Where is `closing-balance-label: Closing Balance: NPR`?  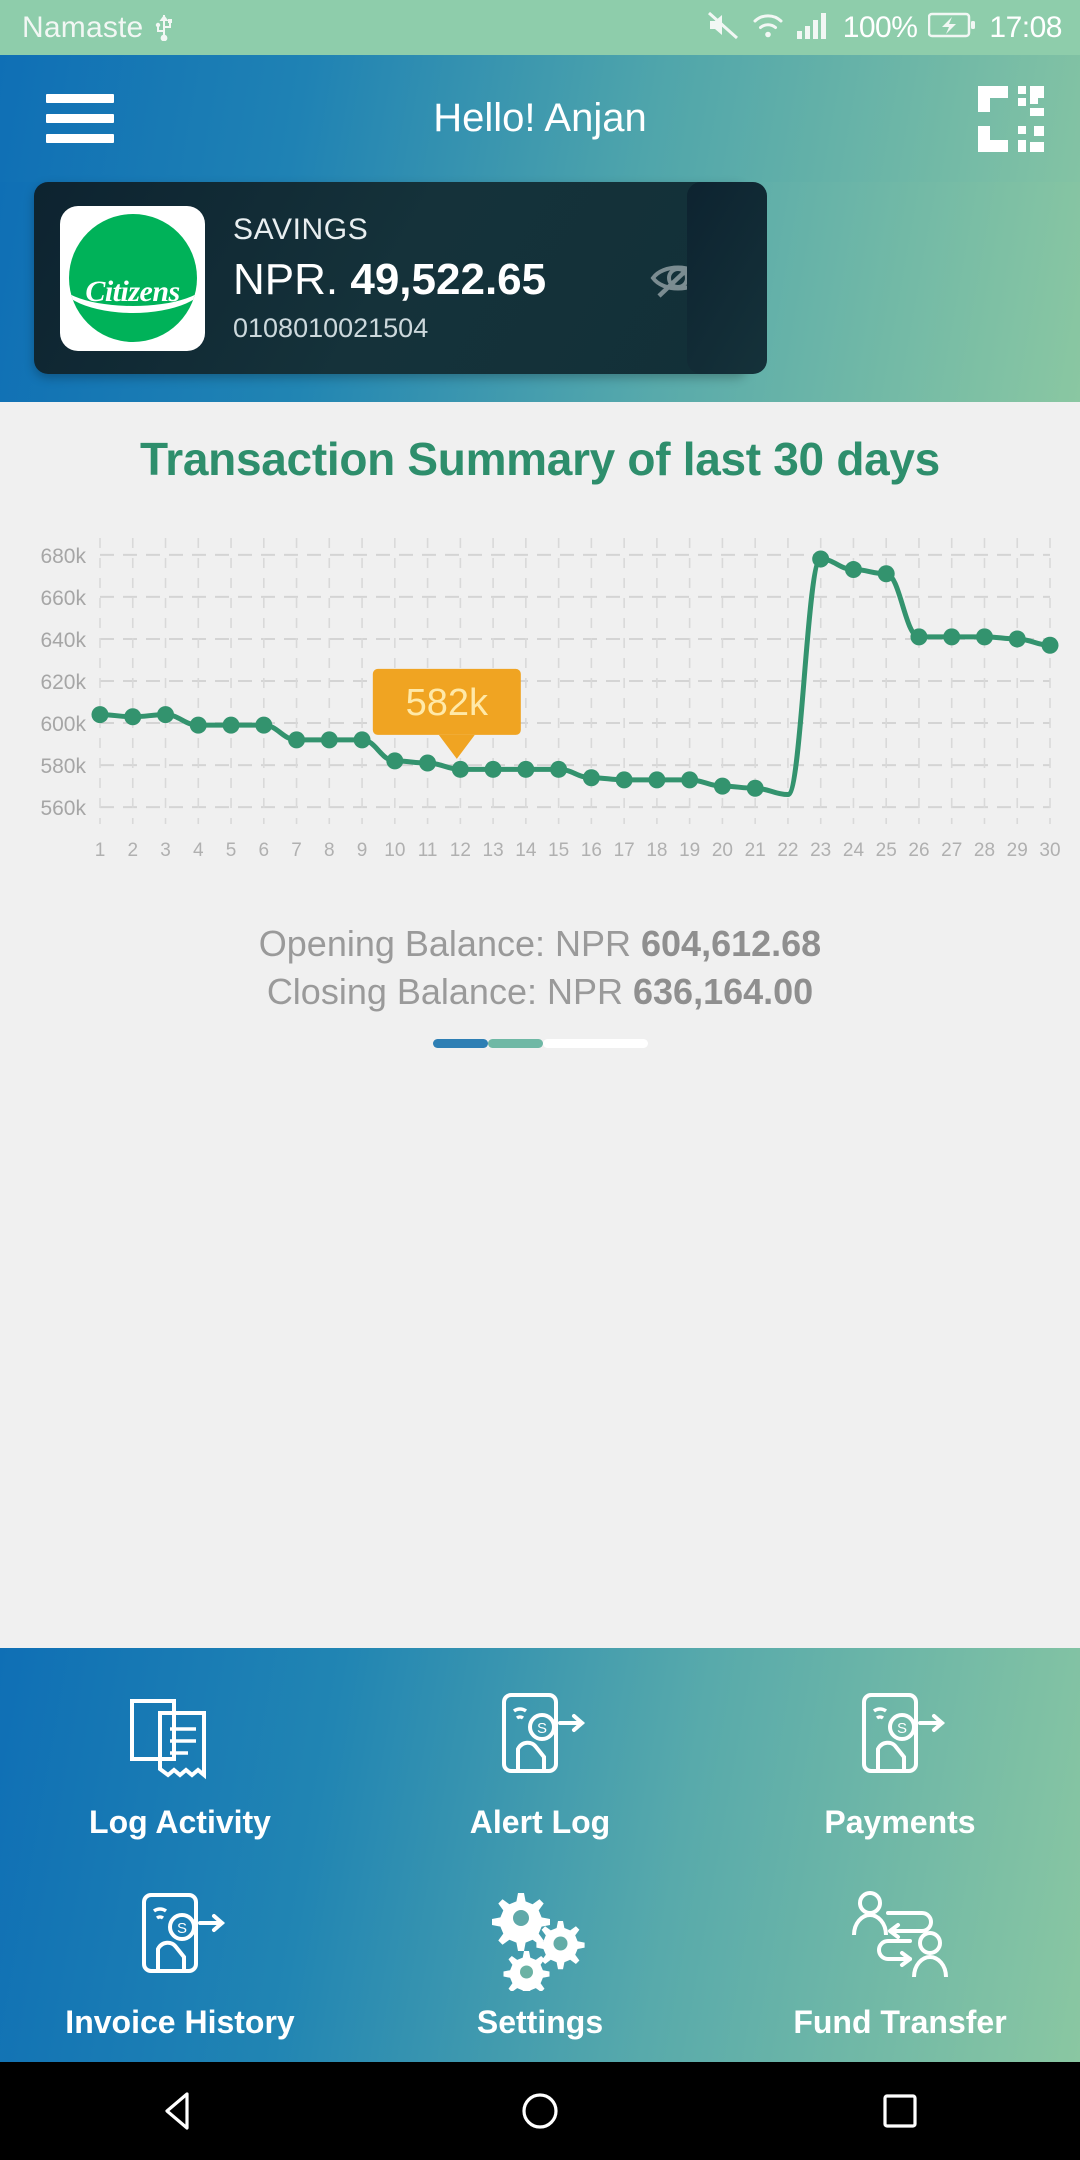
closing-balance-label: Closing Balance: NPR is located at coordinates (444, 991).